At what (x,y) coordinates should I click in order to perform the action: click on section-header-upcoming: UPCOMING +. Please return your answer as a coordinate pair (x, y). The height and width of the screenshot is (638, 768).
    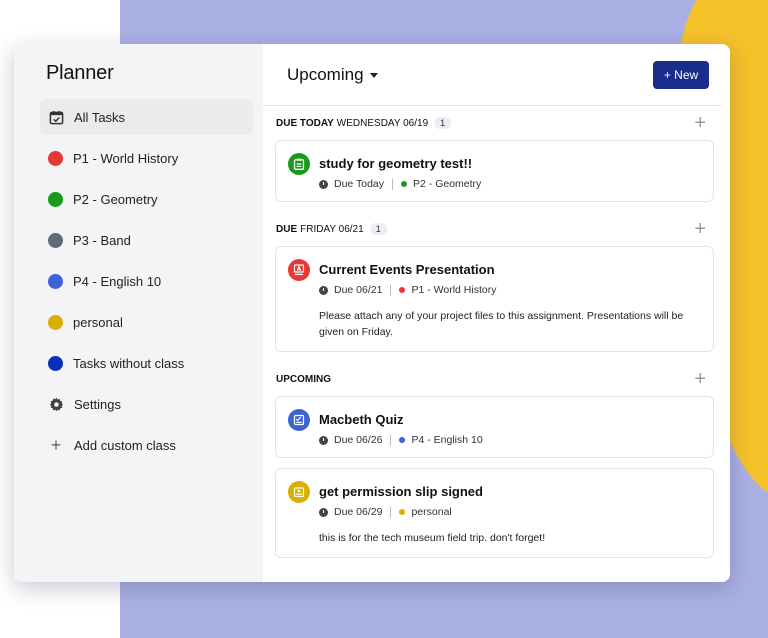
    Looking at the image, I should click on (492, 379).